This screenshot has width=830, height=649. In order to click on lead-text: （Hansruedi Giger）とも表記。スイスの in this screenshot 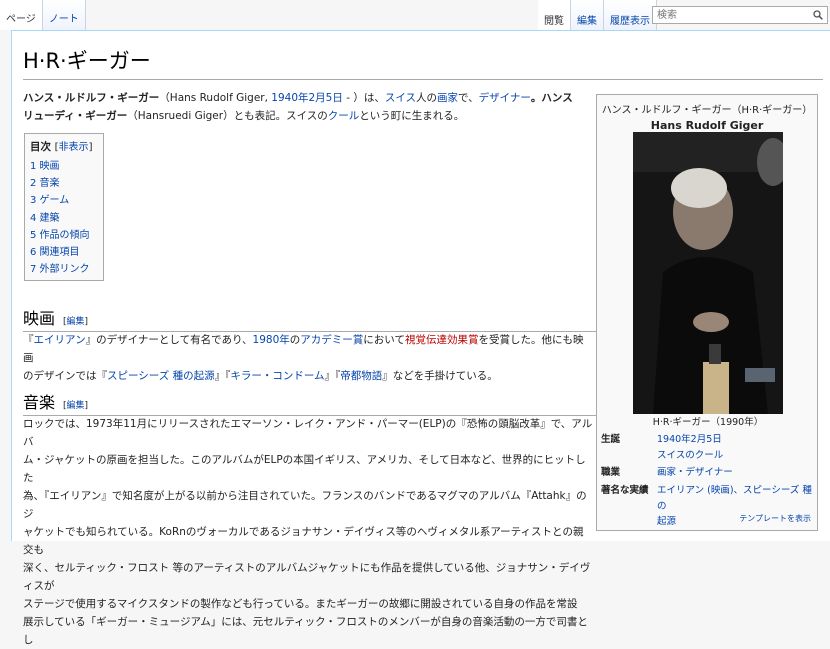, I will do `click(227, 116)`.